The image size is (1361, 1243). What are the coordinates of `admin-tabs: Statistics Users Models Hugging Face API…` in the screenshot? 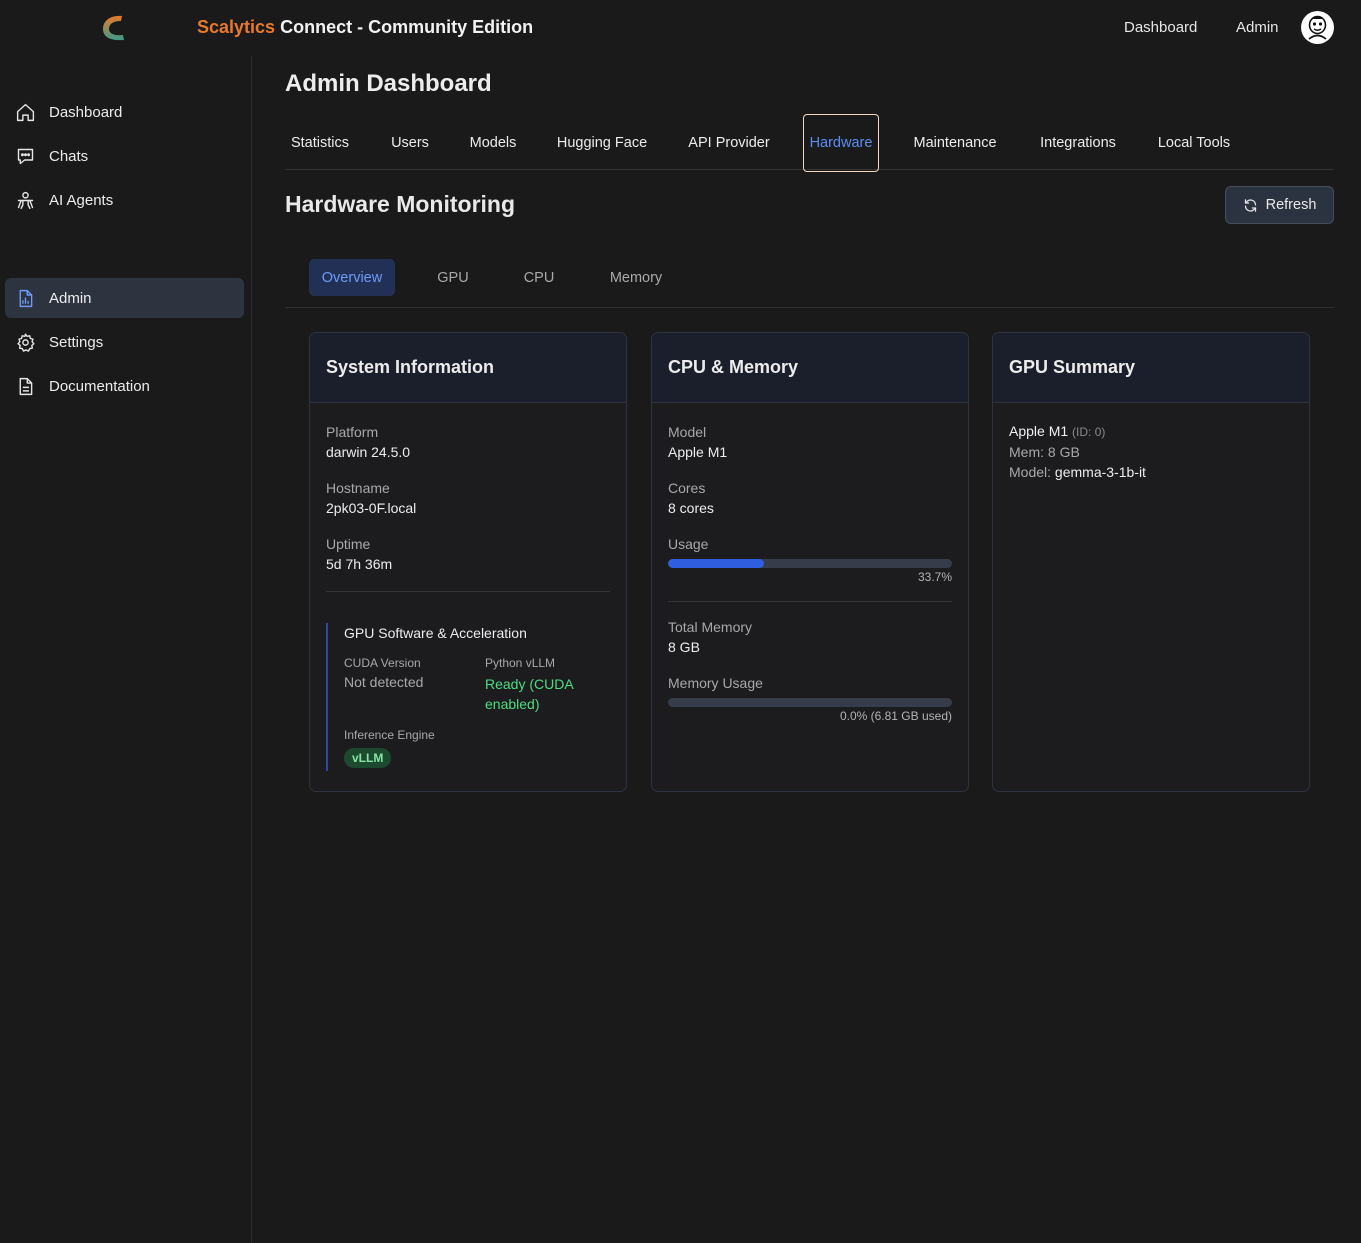 It's located at (809, 143).